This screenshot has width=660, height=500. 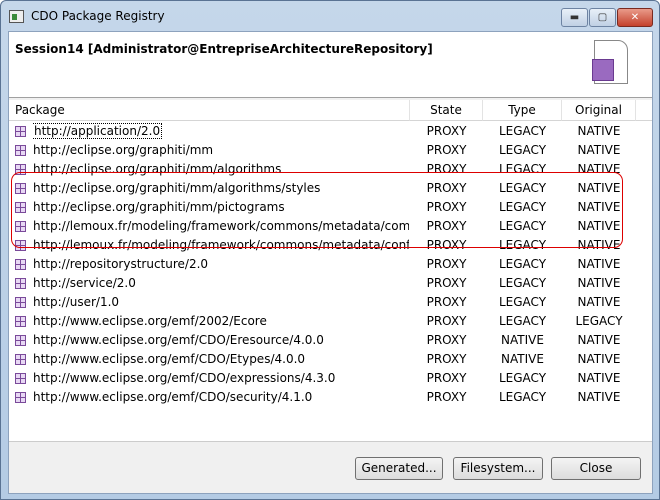 I want to click on table-row: http://user/1.0 PROXY LEGACY NATIVE, so click(x=330, y=302).